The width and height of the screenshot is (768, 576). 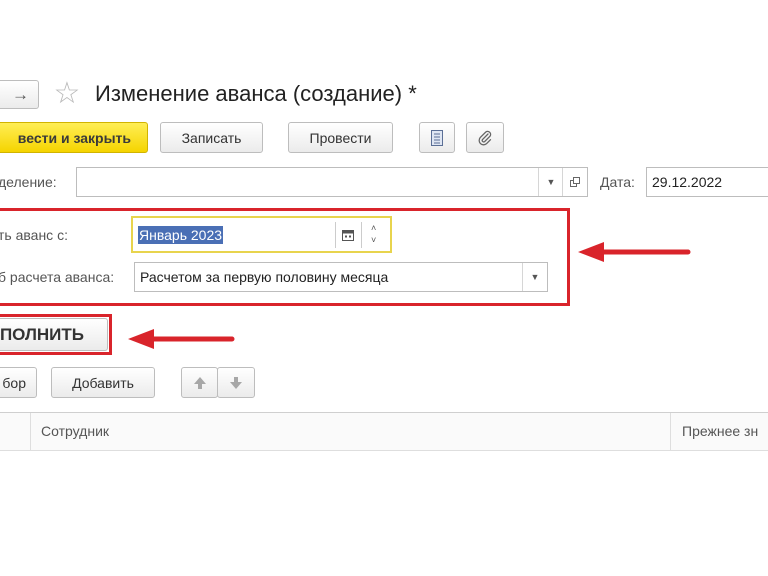 I want to click on calc-method-select: Расчетом за первую половину месяца ▼, so click(x=341, y=277).